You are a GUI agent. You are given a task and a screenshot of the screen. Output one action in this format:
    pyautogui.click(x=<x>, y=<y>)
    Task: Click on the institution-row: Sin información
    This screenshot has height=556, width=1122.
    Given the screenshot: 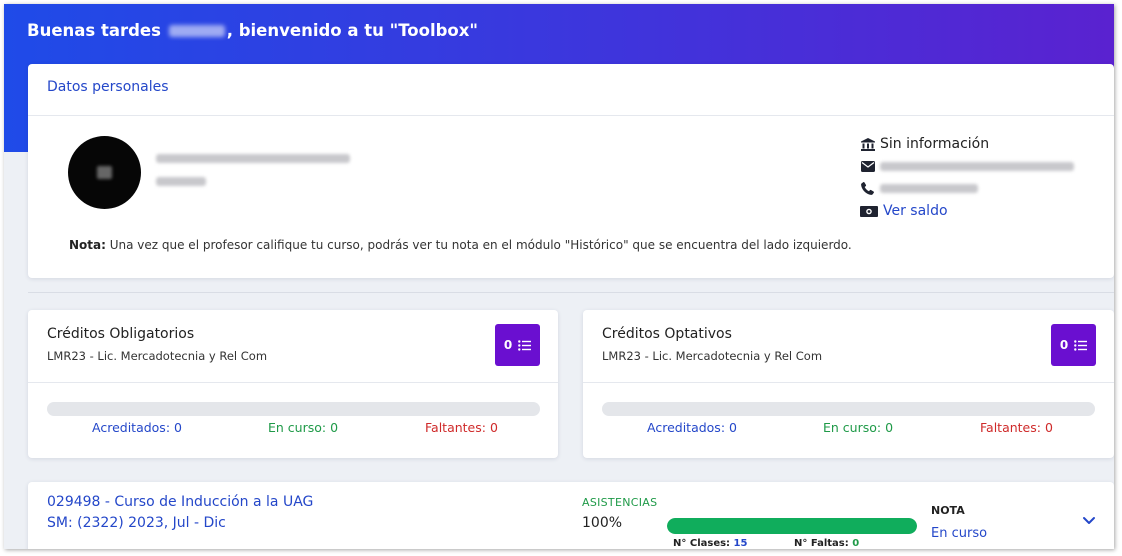 What is the action you would take?
    pyautogui.click(x=924, y=144)
    